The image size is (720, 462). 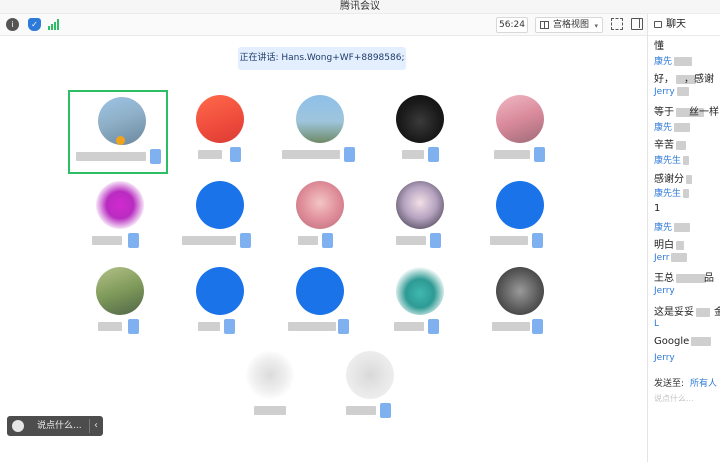 What do you see at coordinates (12, 24) in the screenshot?
I see `info-icon: i` at bounding box center [12, 24].